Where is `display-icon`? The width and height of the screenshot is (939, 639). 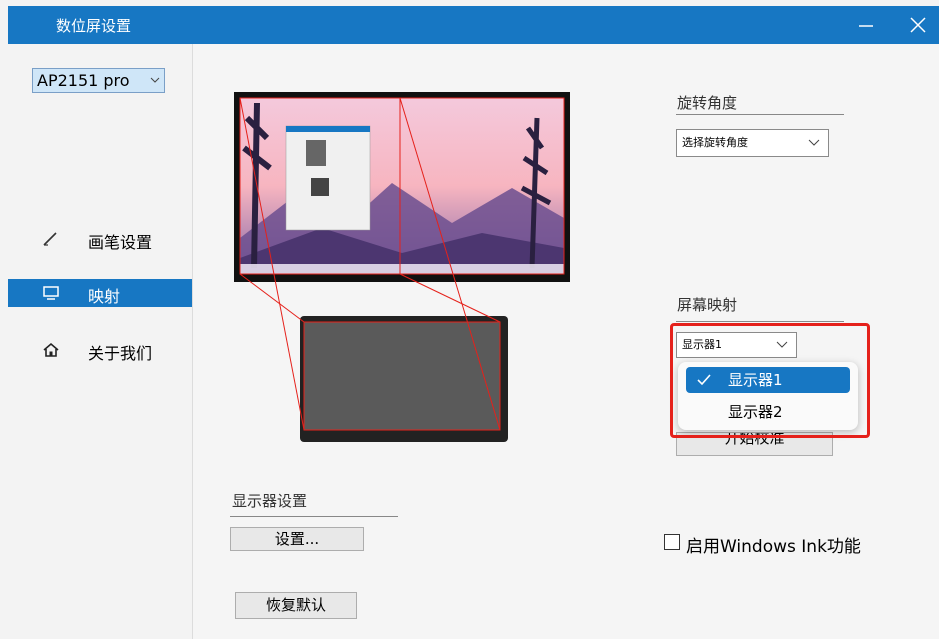
display-icon is located at coordinates (51, 293).